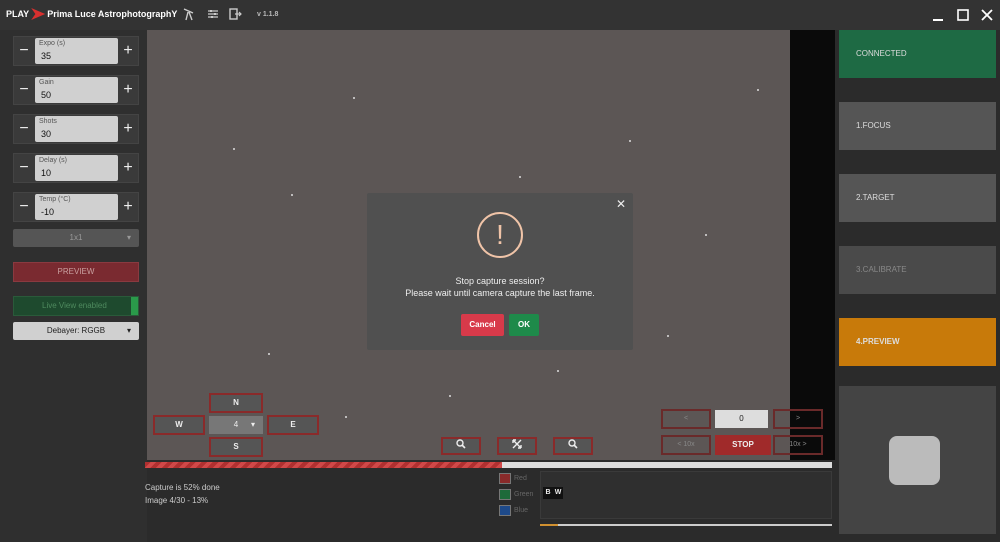 The width and height of the screenshot is (1000, 542). What do you see at coordinates (812, 245) in the screenshot?
I see `viewer-edge` at bounding box center [812, 245].